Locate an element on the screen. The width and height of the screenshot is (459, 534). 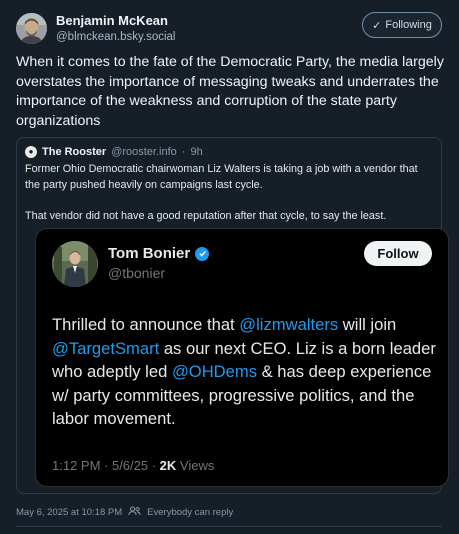
tweet-author-avatar is located at coordinates (75, 264).